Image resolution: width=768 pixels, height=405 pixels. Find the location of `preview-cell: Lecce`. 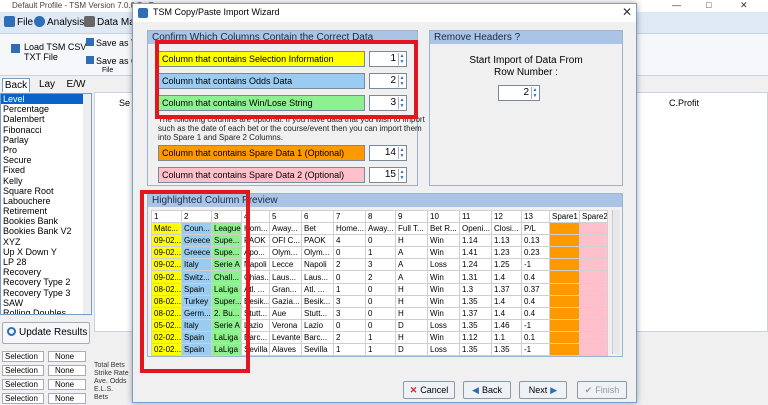

preview-cell: Lecce is located at coordinates (285, 265).